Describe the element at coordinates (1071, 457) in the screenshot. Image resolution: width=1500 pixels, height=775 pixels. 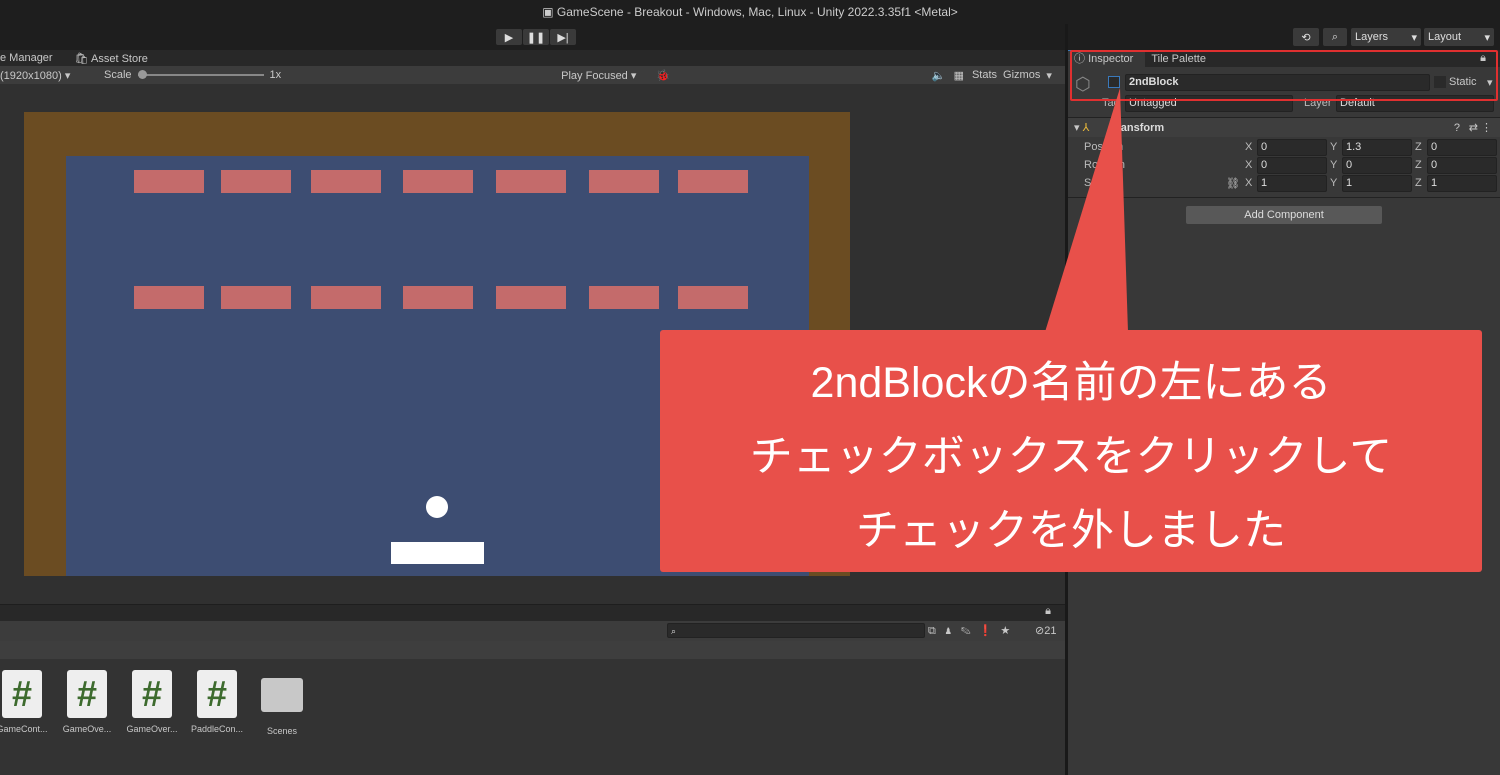
I see `callout-line: チェックボックスをクリックして` at that location.